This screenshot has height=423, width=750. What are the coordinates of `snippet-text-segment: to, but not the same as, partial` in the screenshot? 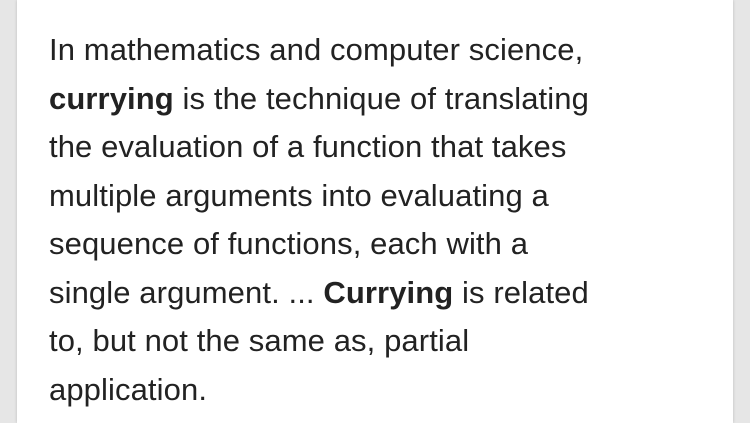 It's located at (259, 340).